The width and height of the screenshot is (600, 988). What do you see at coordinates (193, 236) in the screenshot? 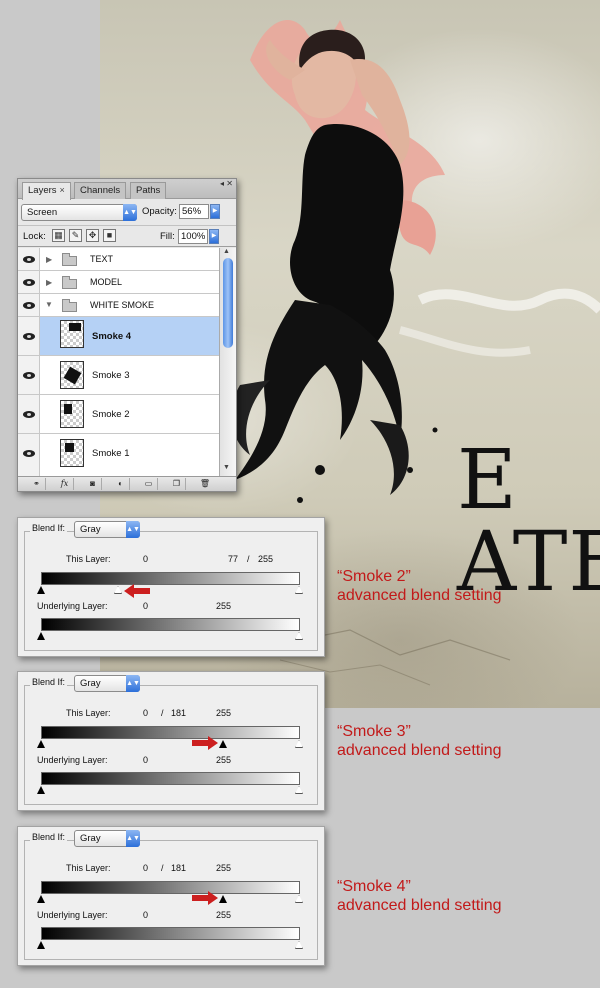
I see `fill-field: 100%` at bounding box center [193, 236].